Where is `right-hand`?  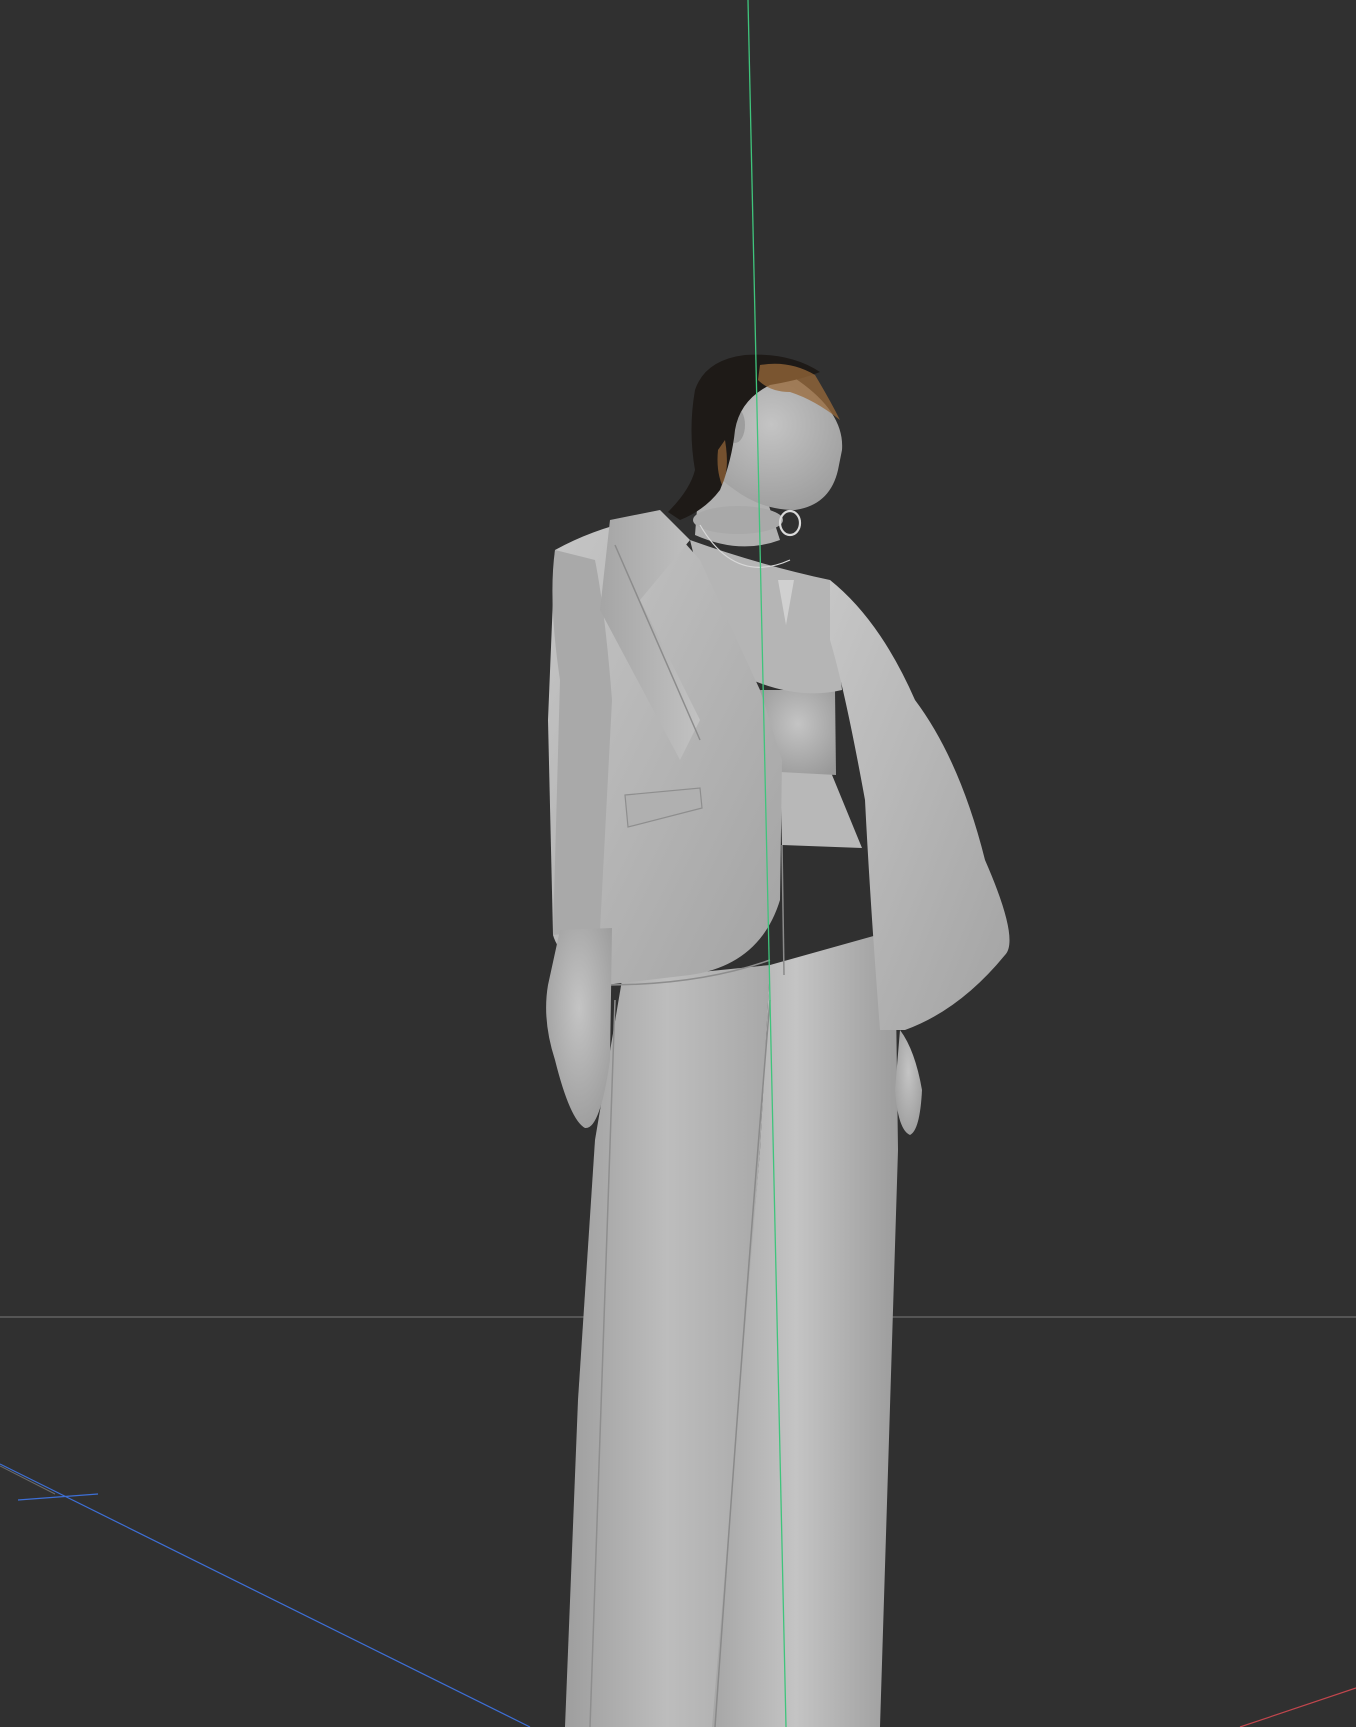 right-hand is located at coordinates (908, 1082).